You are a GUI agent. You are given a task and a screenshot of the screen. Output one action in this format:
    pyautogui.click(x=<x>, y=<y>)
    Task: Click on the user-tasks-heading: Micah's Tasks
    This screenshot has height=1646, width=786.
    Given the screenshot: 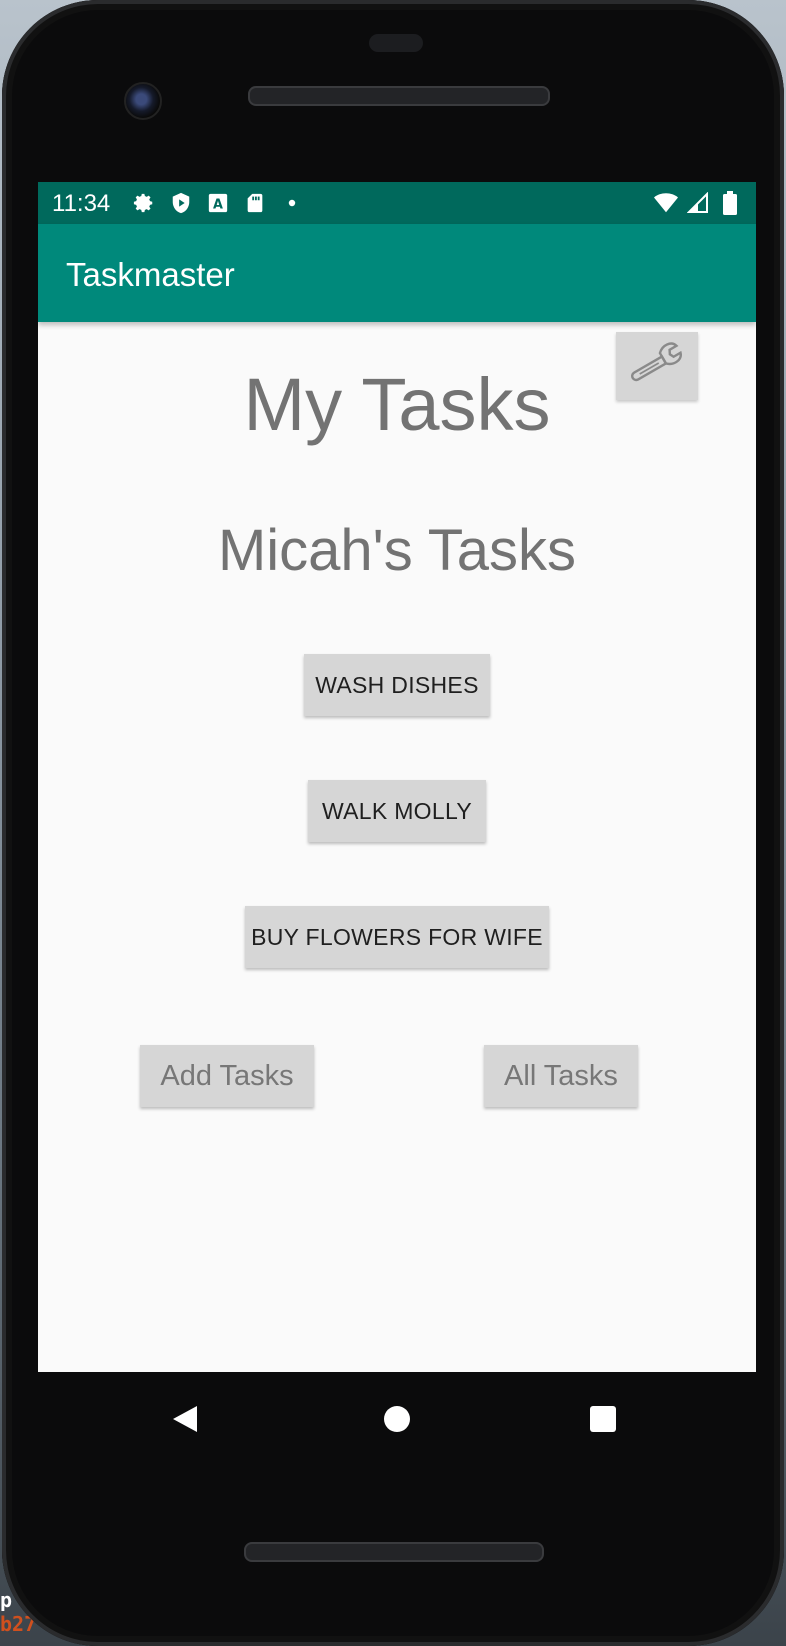 What is the action you would take?
    pyautogui.click(x=397, y=550)
    